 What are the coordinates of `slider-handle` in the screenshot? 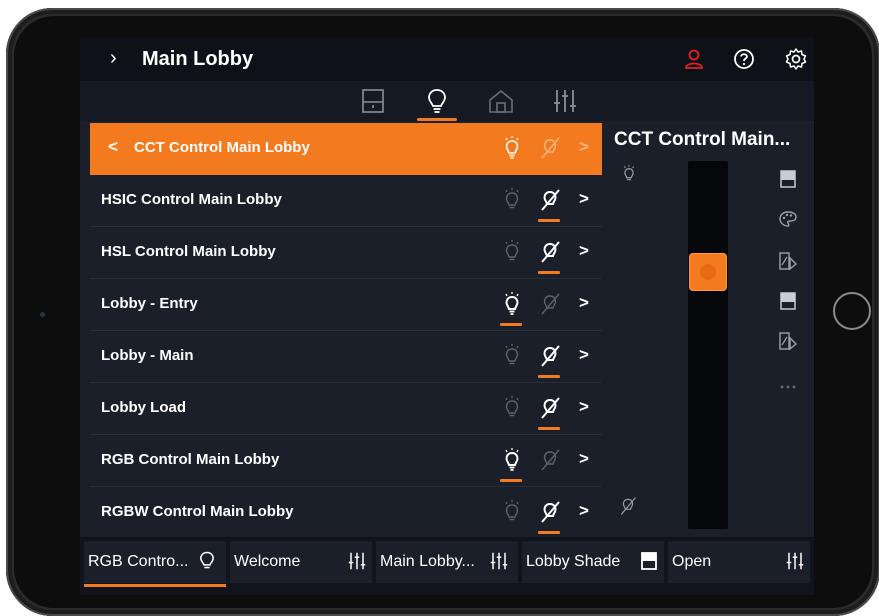 It's located at (708, 272).